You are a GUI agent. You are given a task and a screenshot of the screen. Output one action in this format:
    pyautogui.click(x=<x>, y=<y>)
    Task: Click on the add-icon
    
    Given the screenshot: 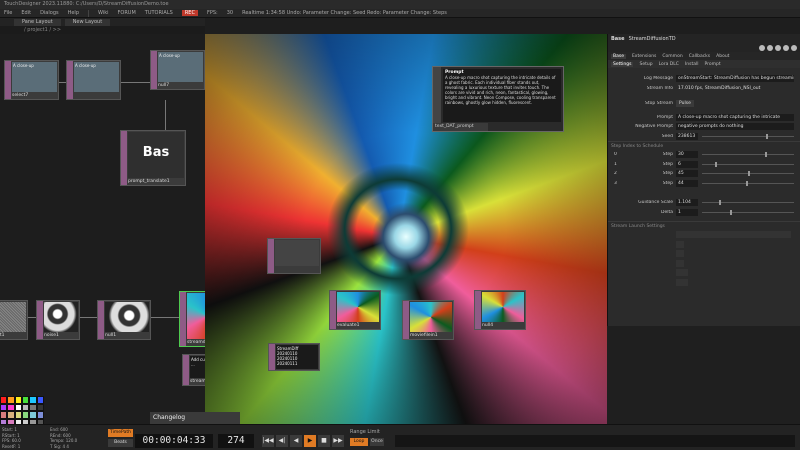 What is the action you would take?
    pyautogui.click(x=794, y=47)
    